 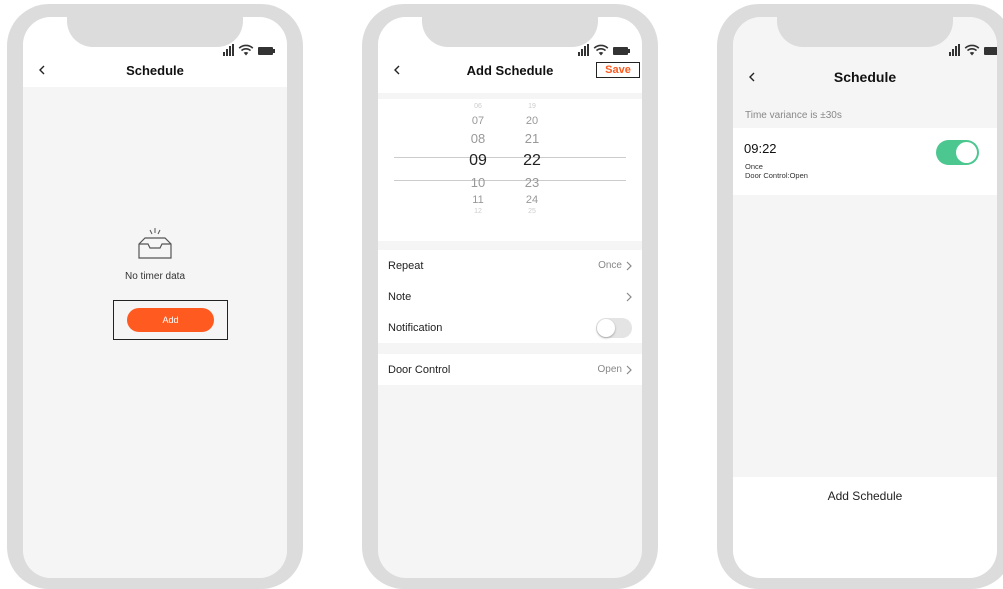 I want to click on schedule-toggle, so click(x=957, y=152).